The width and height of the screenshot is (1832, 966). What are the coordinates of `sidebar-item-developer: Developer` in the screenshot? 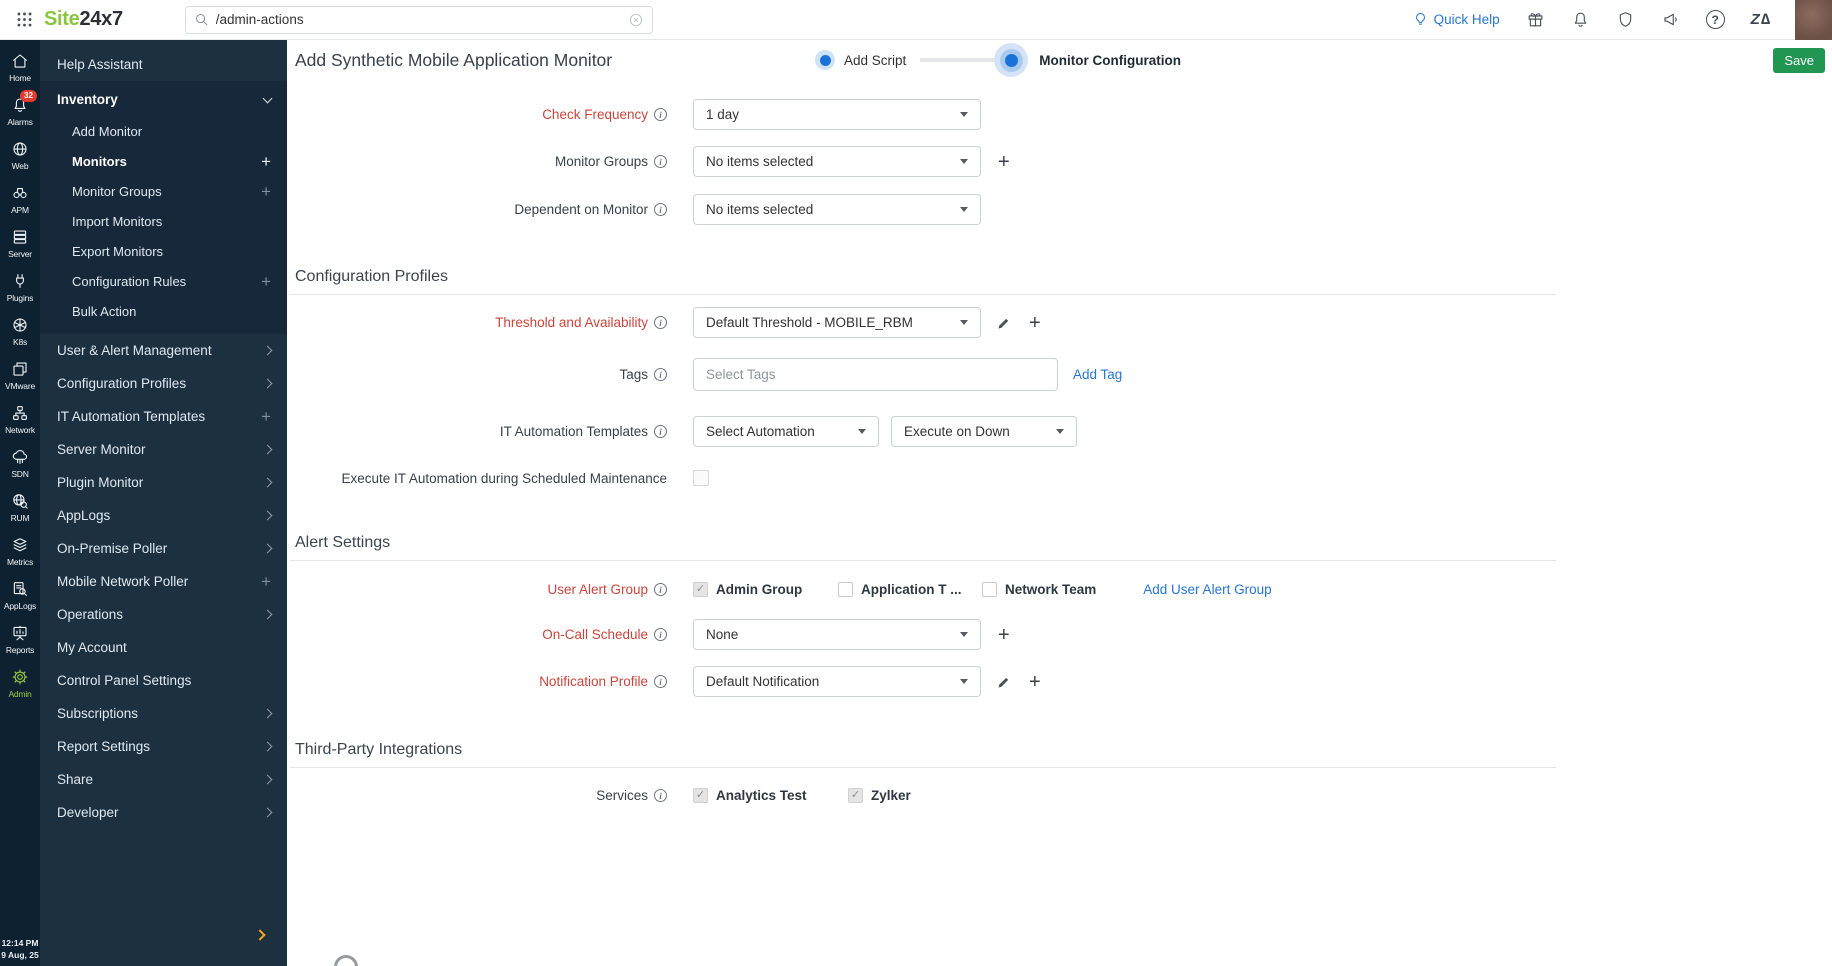 It's located at (163, 812).